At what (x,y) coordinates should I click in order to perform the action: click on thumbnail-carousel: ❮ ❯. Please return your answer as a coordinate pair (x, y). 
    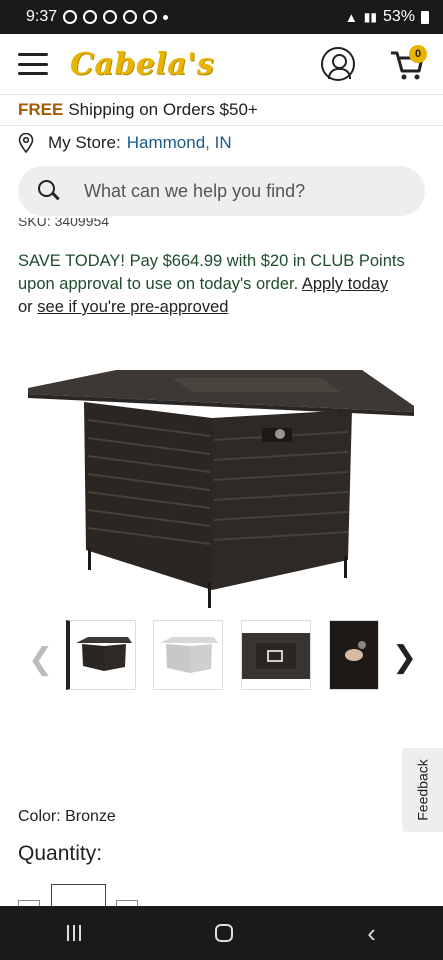
    Looking at the image, I should click on (221, 655).